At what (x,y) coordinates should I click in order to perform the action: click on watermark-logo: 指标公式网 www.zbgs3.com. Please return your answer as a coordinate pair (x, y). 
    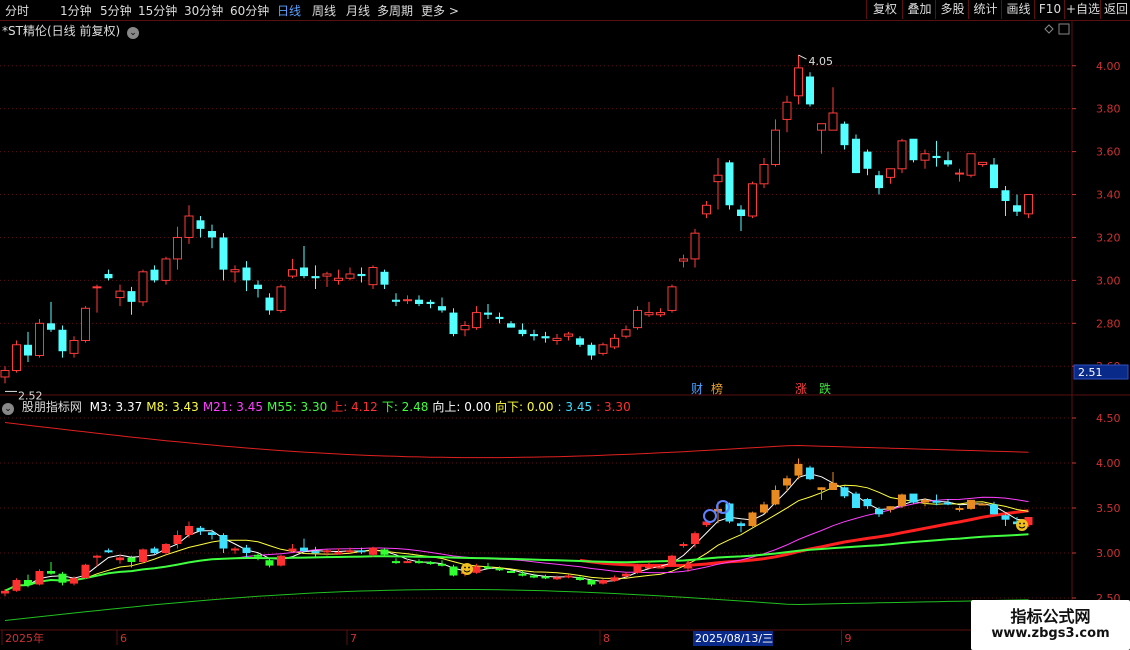
    Looking at the image, I should click on (1050, 625).